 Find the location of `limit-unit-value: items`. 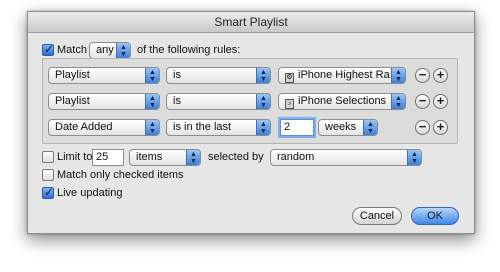

limit-unit-value: items is located at coordinates (149, 157).